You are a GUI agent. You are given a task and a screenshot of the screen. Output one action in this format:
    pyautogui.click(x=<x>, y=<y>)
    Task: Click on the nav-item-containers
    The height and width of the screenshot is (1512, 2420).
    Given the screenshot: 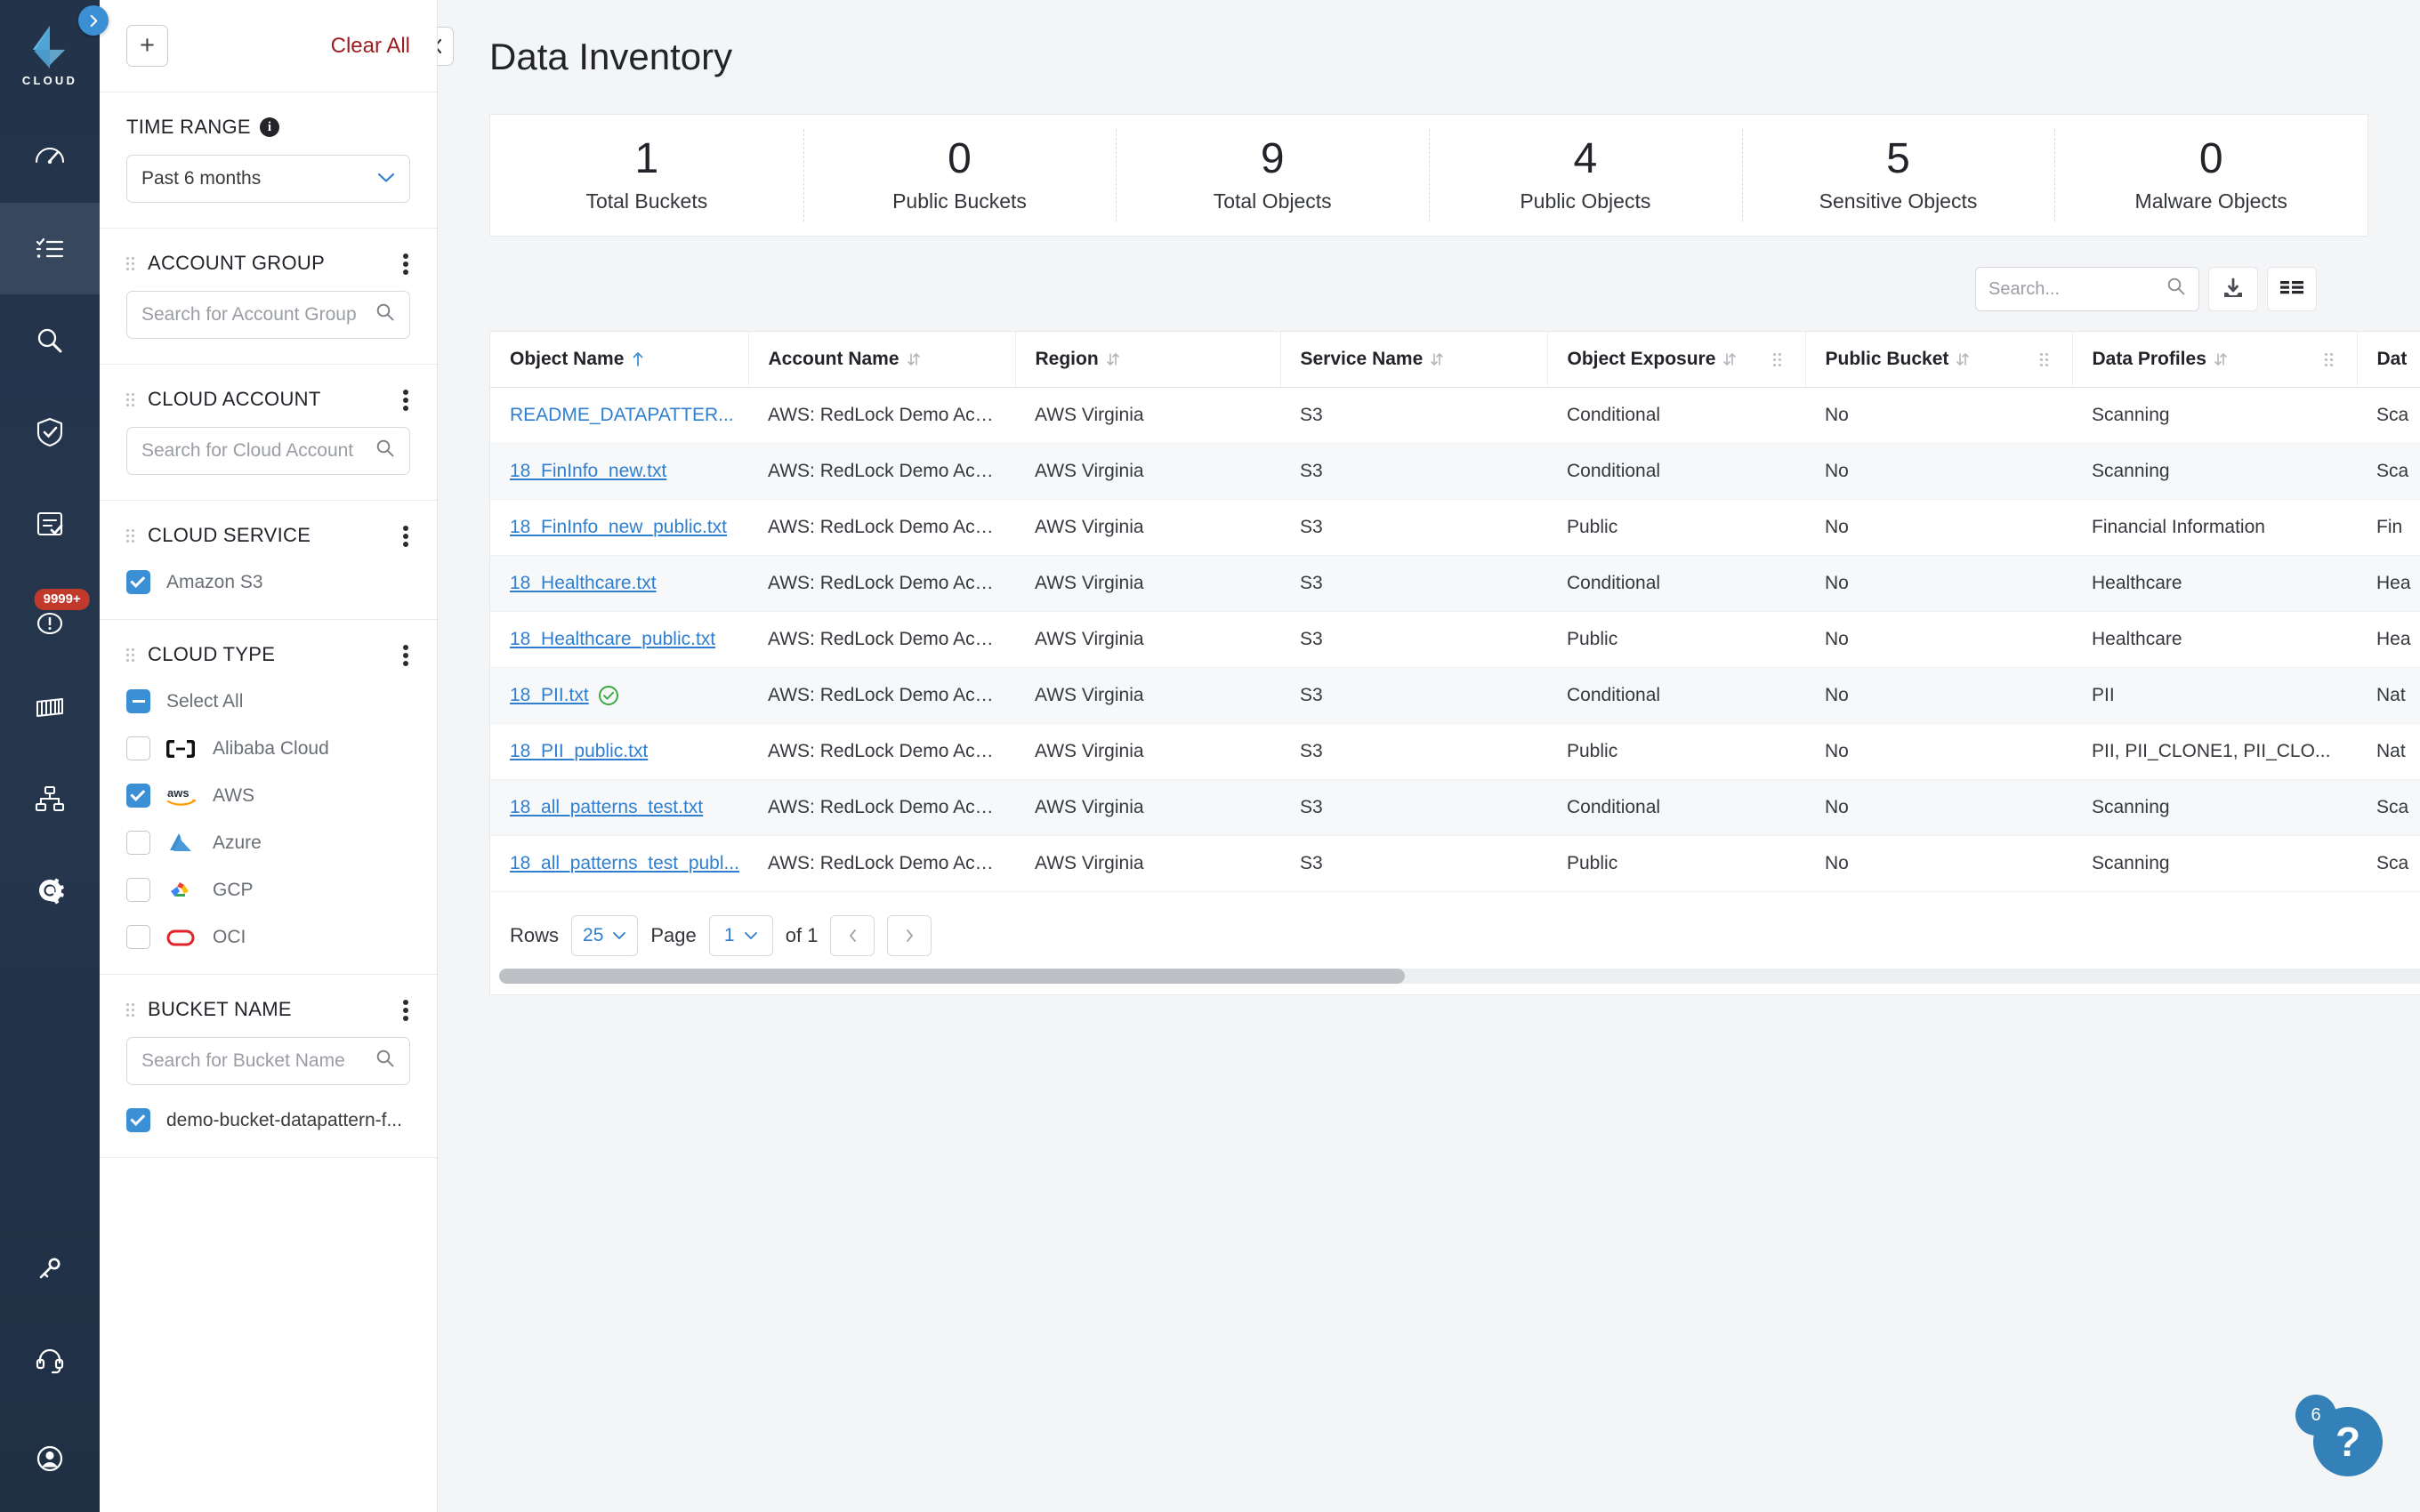 What is the action you would take?
    pyautogui.click(x=50, y=707)
    